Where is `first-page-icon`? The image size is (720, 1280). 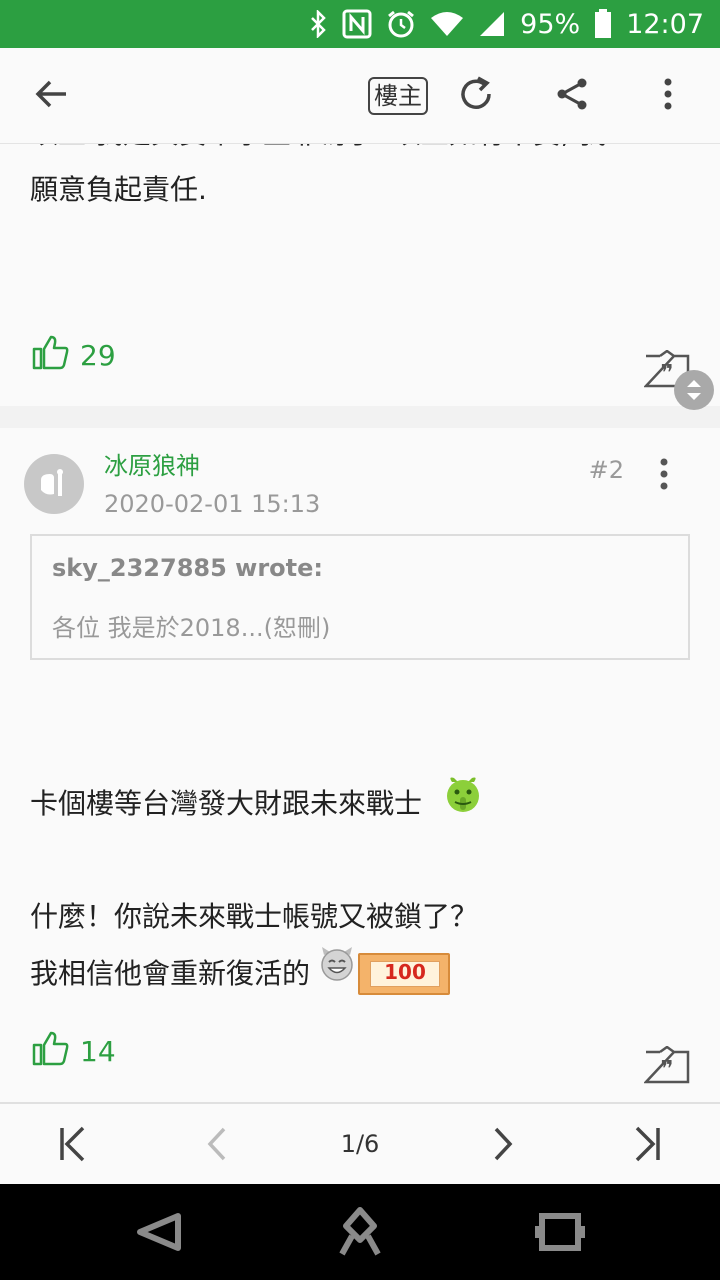 first-page-icon is located at coordinates (72, 1146).